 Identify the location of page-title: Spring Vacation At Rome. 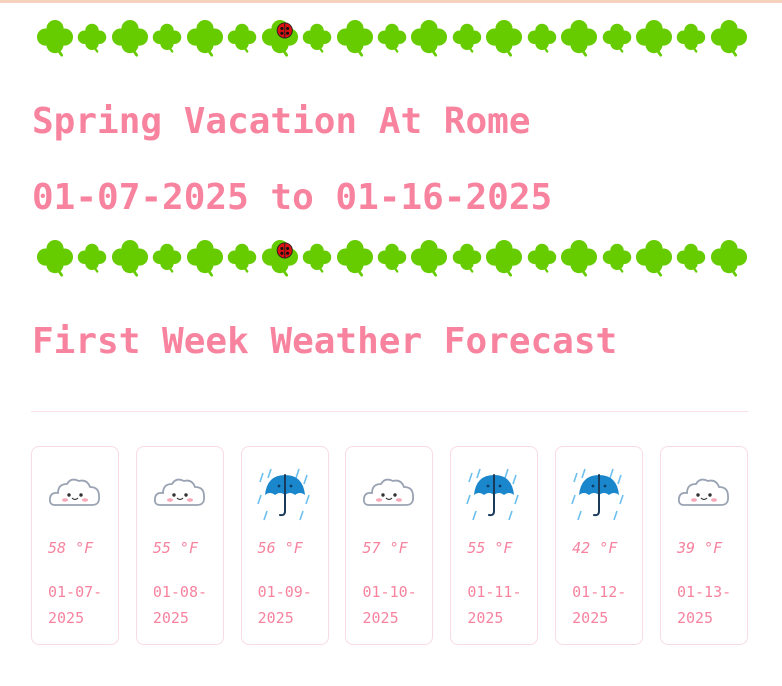
(281, 121).